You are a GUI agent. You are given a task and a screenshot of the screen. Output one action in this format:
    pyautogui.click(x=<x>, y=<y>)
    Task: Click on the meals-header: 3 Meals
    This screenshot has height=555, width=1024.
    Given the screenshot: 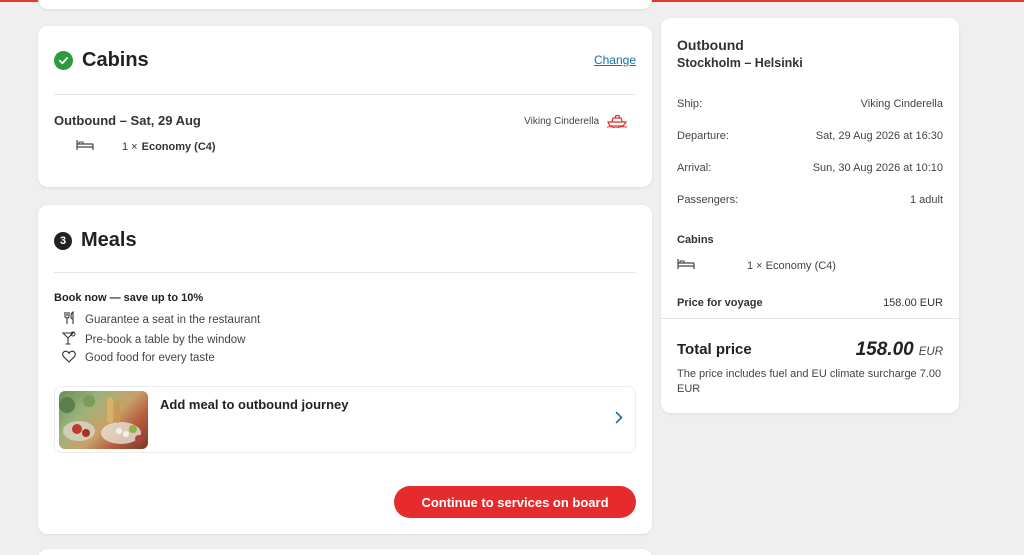 What is the action you would take?
    pyautogui.click(x=95, y=240)
    